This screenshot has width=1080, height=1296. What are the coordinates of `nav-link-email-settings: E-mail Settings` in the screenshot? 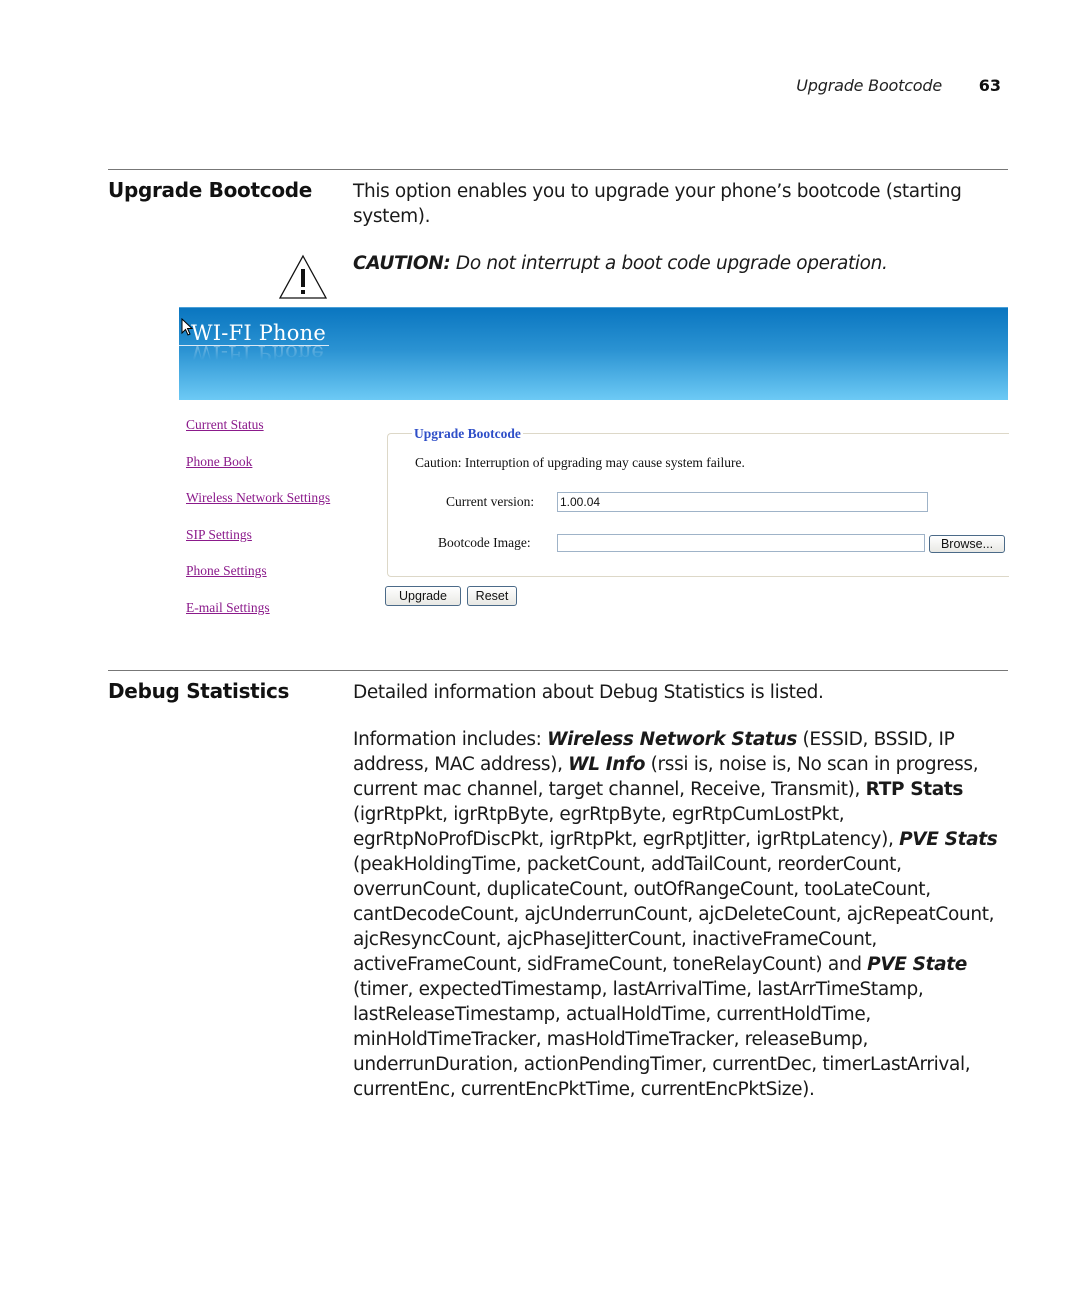 It's located at (228, 608).